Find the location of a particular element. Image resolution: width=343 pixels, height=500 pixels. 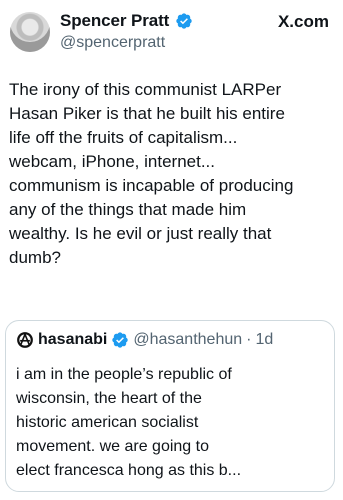

quoted-tweet-header: hasanabi @hasanthehun · 1d is located at coordinates (144, 340).